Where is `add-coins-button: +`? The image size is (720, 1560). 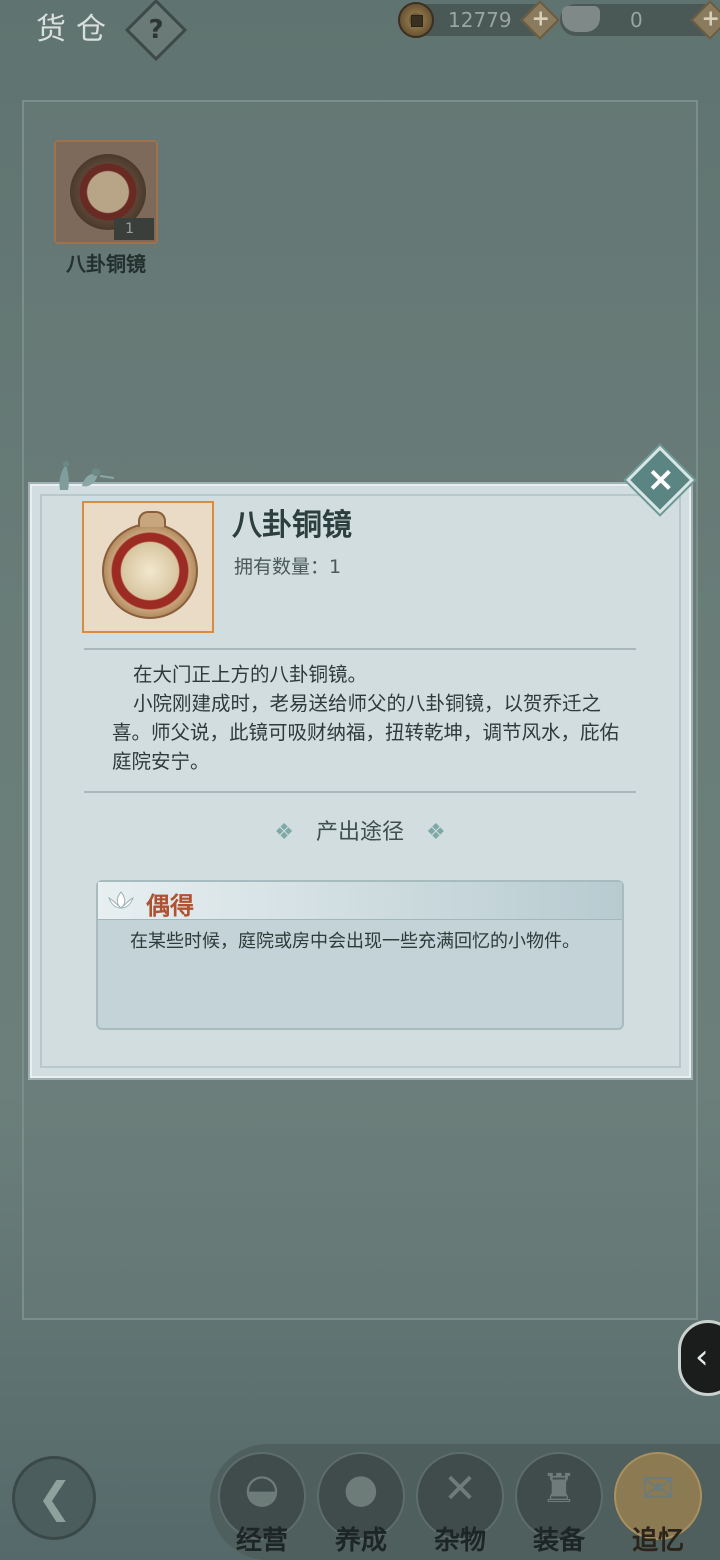 add-coins-button: + is located at coordinates (540, 20).